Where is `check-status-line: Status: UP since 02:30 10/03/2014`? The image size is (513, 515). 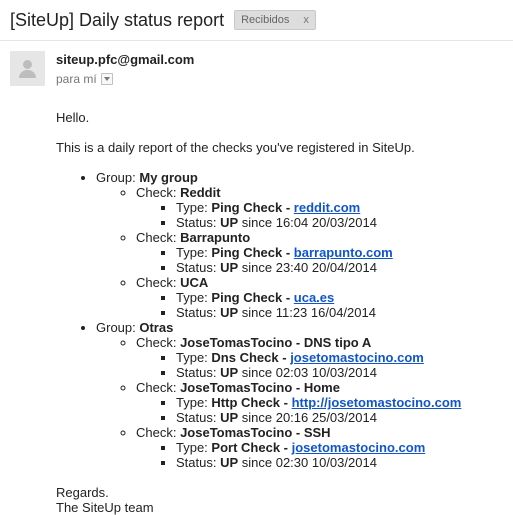
check-status-line: Status: UP since 02:30 10/03/2014 is located at coordinates (341, 462).